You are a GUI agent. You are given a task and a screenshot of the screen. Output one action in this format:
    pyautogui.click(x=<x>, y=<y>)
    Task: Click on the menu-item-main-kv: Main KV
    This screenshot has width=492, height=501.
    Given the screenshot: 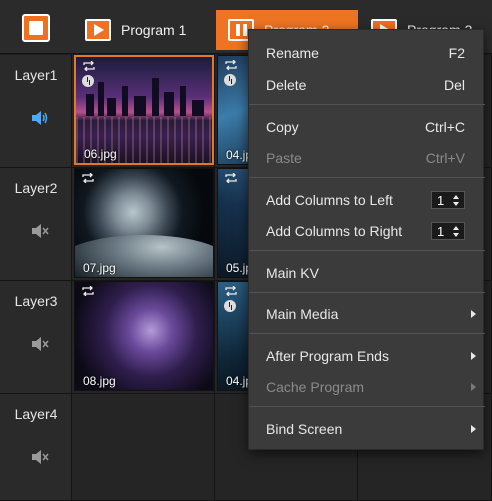 What is the action you would take?
    pyautogui.click(x=367, y=273)
    